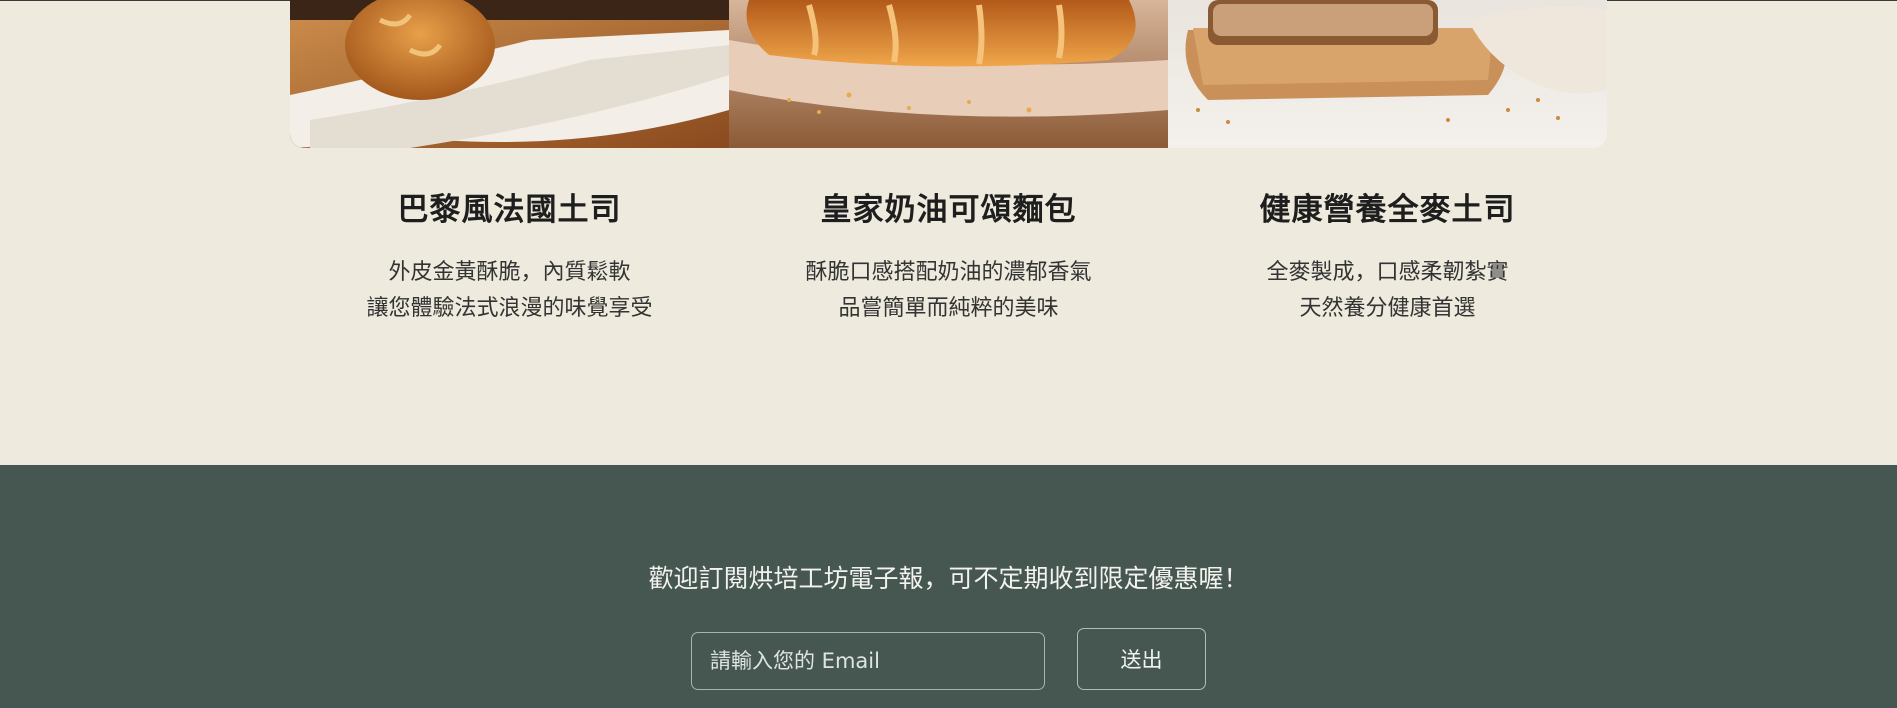 The image size is (1897, 708). Describe the element at coordinates (948, 290) in the screenshot. I see `product-description: 酥脆口感搭配奶油的濃郁香氣 品嘗簡單而純粹的美味` at that location.